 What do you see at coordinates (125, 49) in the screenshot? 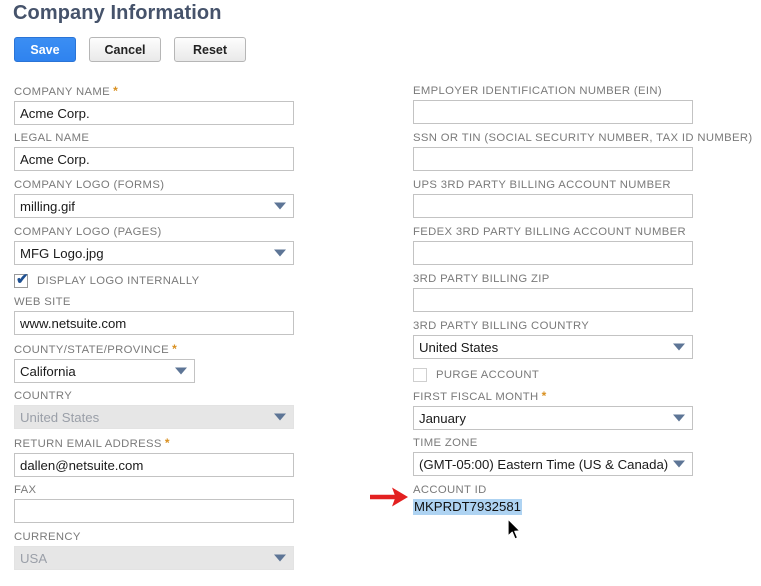
I see `cancel-button: Cancel` at bounding box center [125, 49].